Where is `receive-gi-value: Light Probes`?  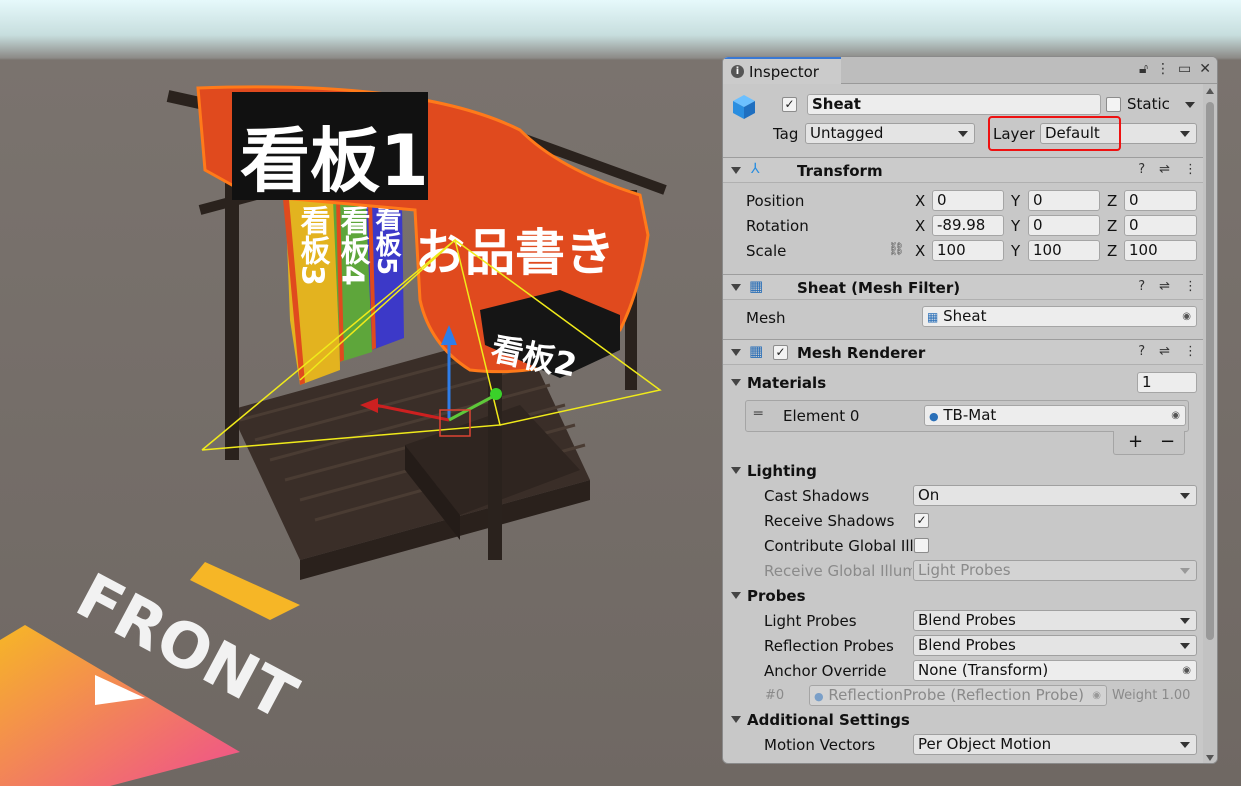
receive-gi-value: Light Probes is located at coordinates (964, 570).